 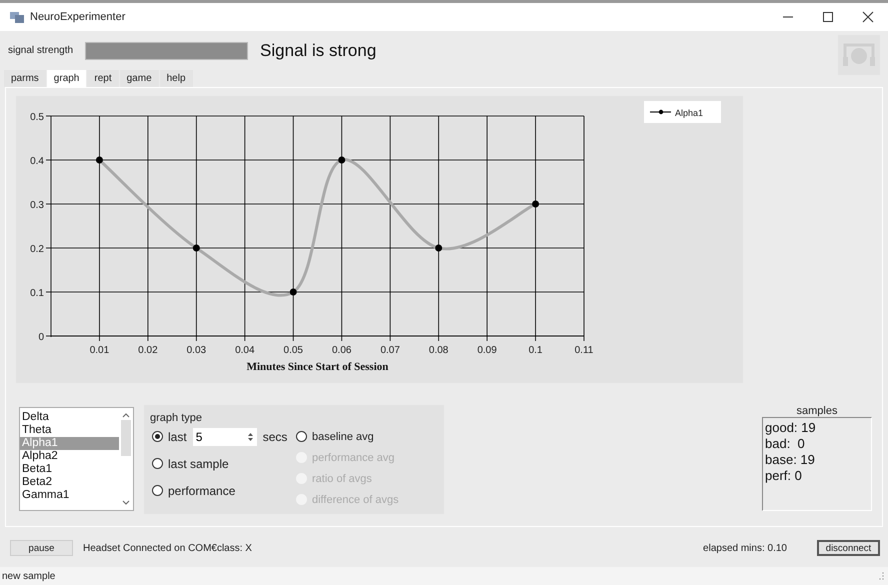 What do you see at coordinates (790, 460) in the screenshot?
I see `sample-count: base: 19` at bounding box center [790, 460].